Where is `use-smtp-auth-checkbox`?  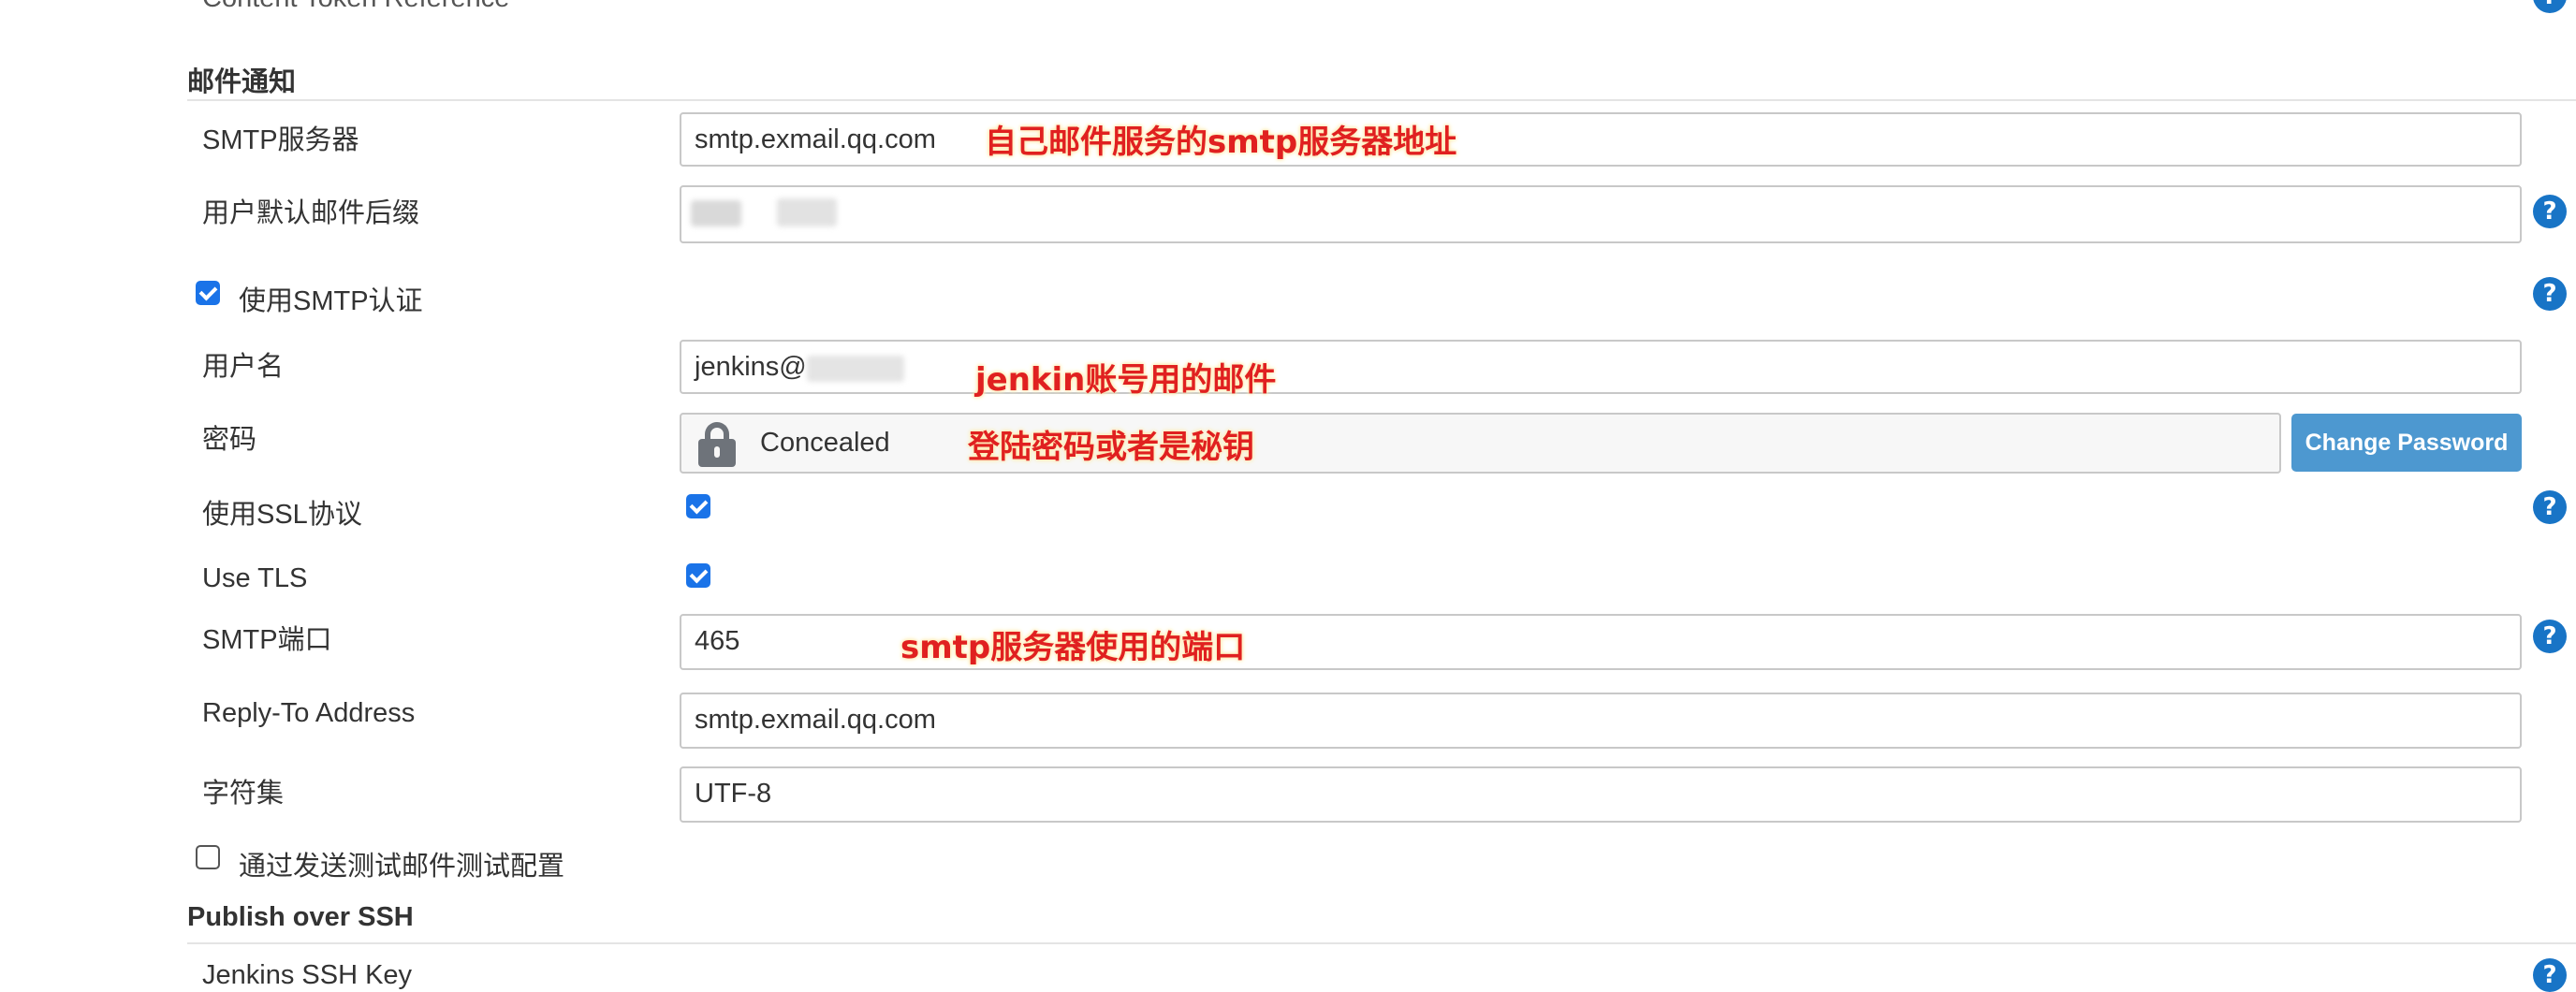
use-smtp-auth-checkbox is located at coordinates (208, 293).